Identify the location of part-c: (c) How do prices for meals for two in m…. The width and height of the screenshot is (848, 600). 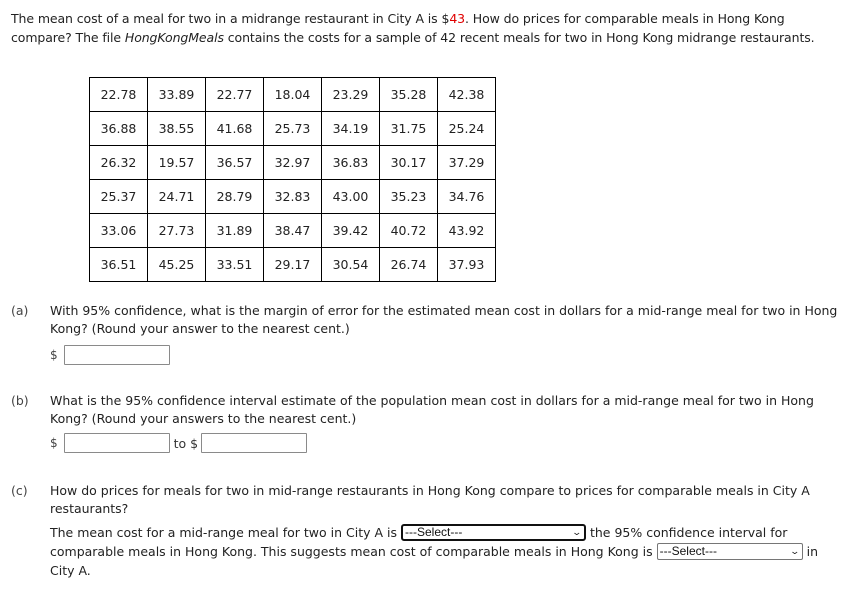
(426, 500).